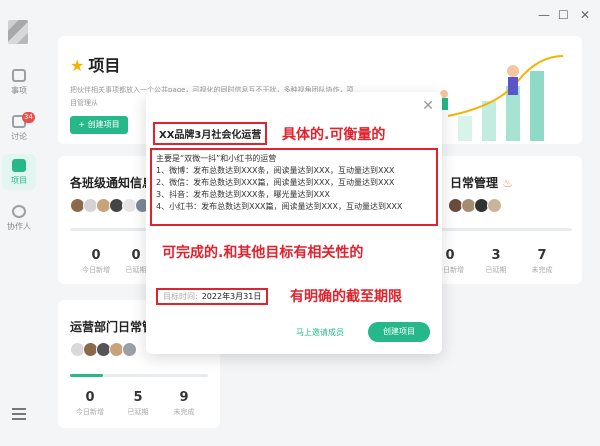 This screenshot has height=446, width=600. What do you see at coordinates (428, 106) in the screenshot?
I see `close-icon: ✕` at bounding box center [428, 106].